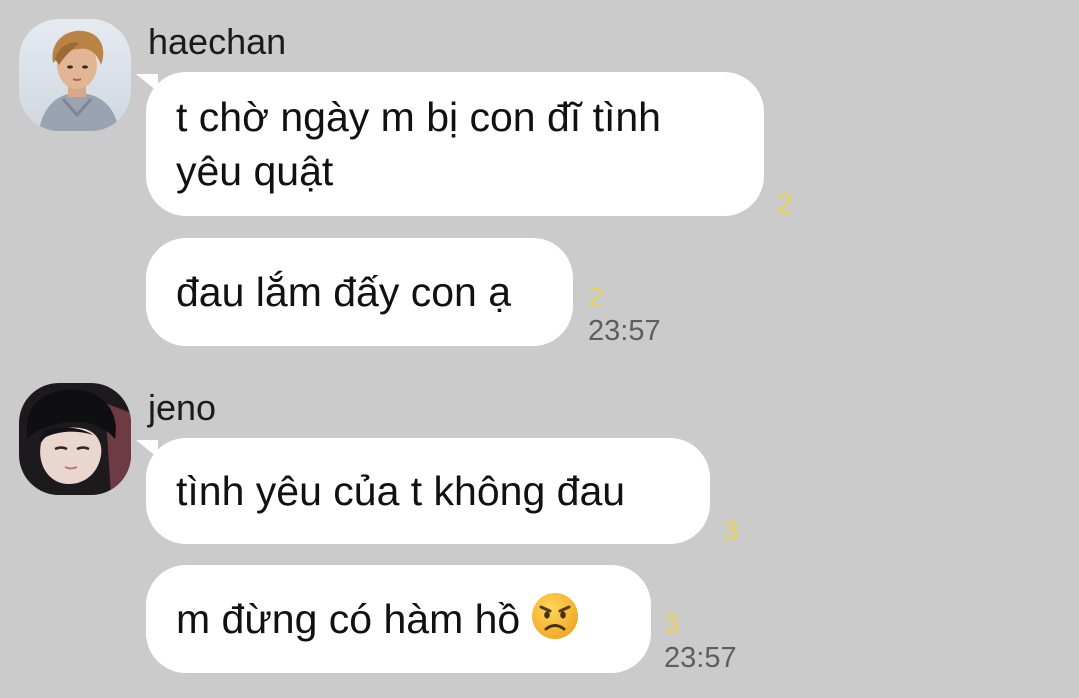 Image resolution: width=1079 pixels, height=698 pixels. I want to click on avatar-haechan, so click(75, 75).